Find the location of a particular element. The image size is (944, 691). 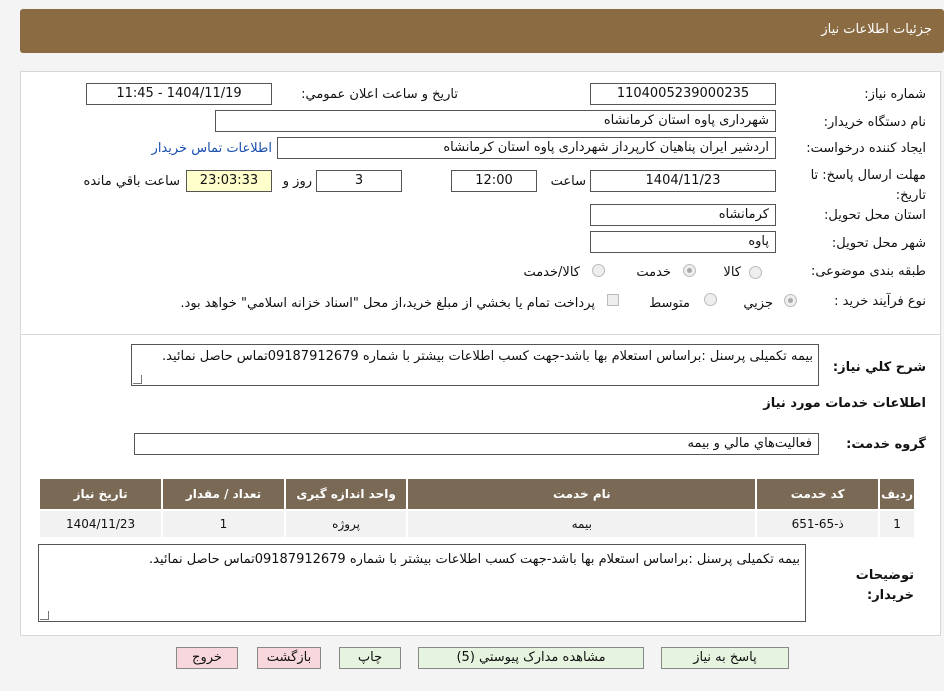

back-button: بازگشت is located at coordinates (289, 658).